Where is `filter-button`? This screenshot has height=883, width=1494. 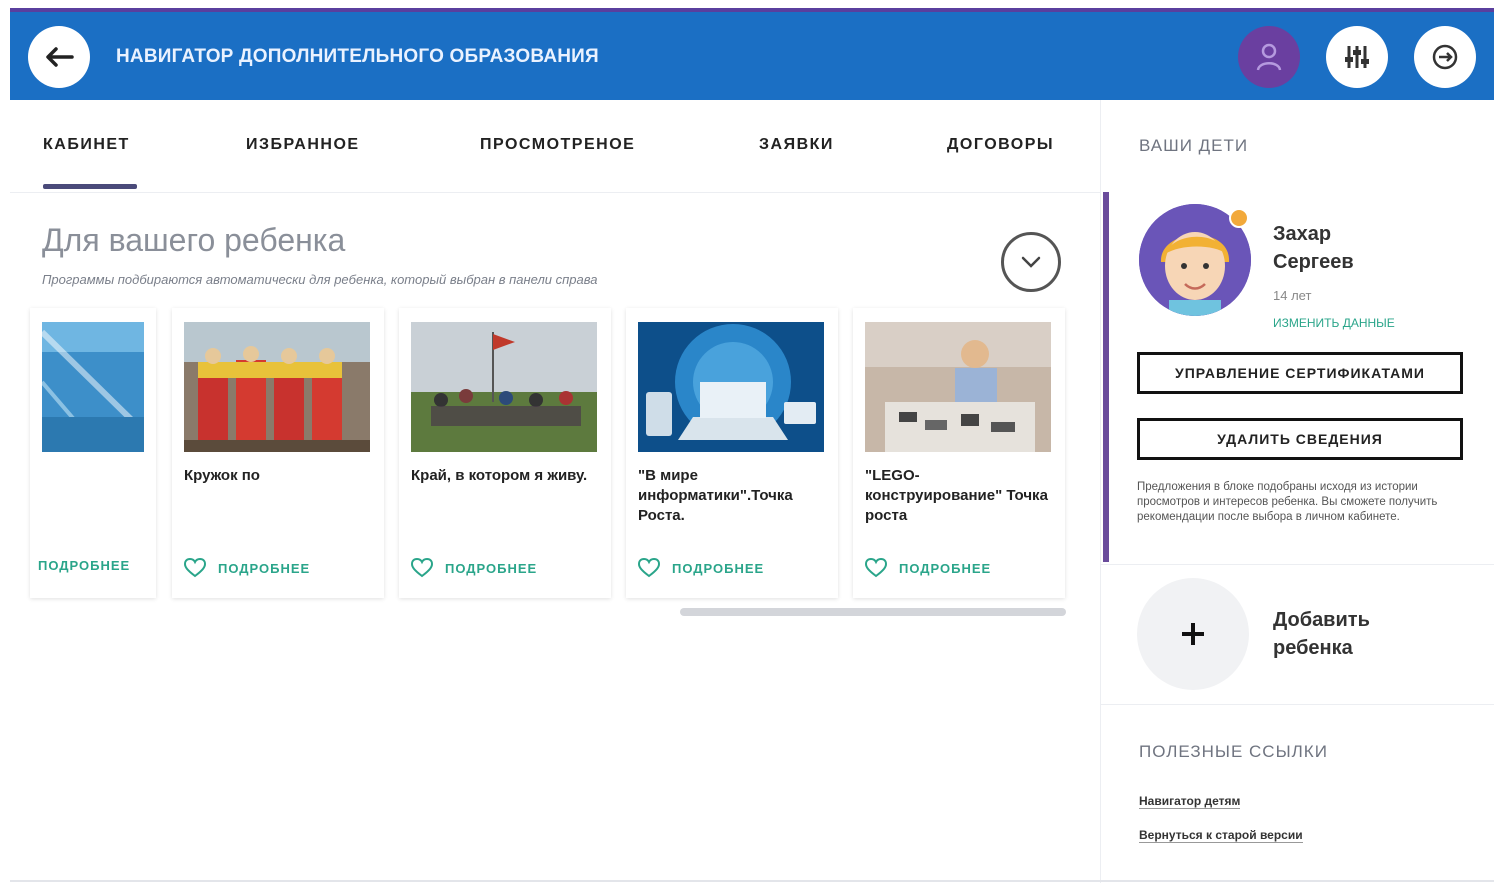 filter-button is located at coordinates (1357, 57).